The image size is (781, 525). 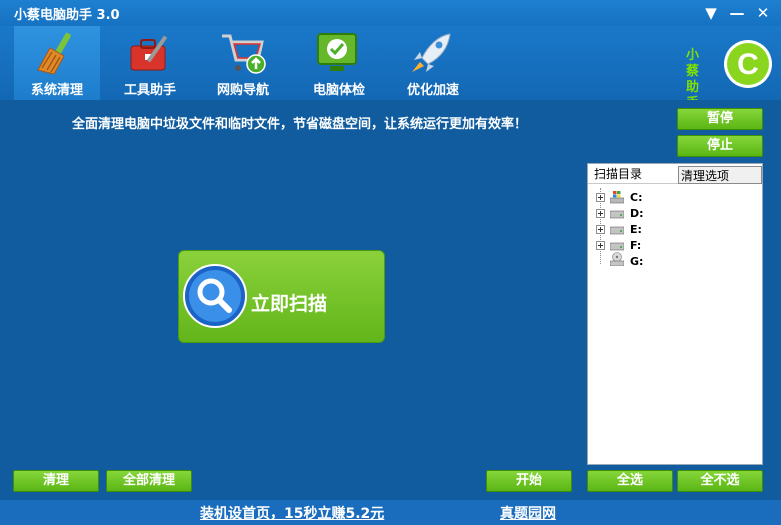 I want to click on drive-label: C:, so click(x=636, y=197).